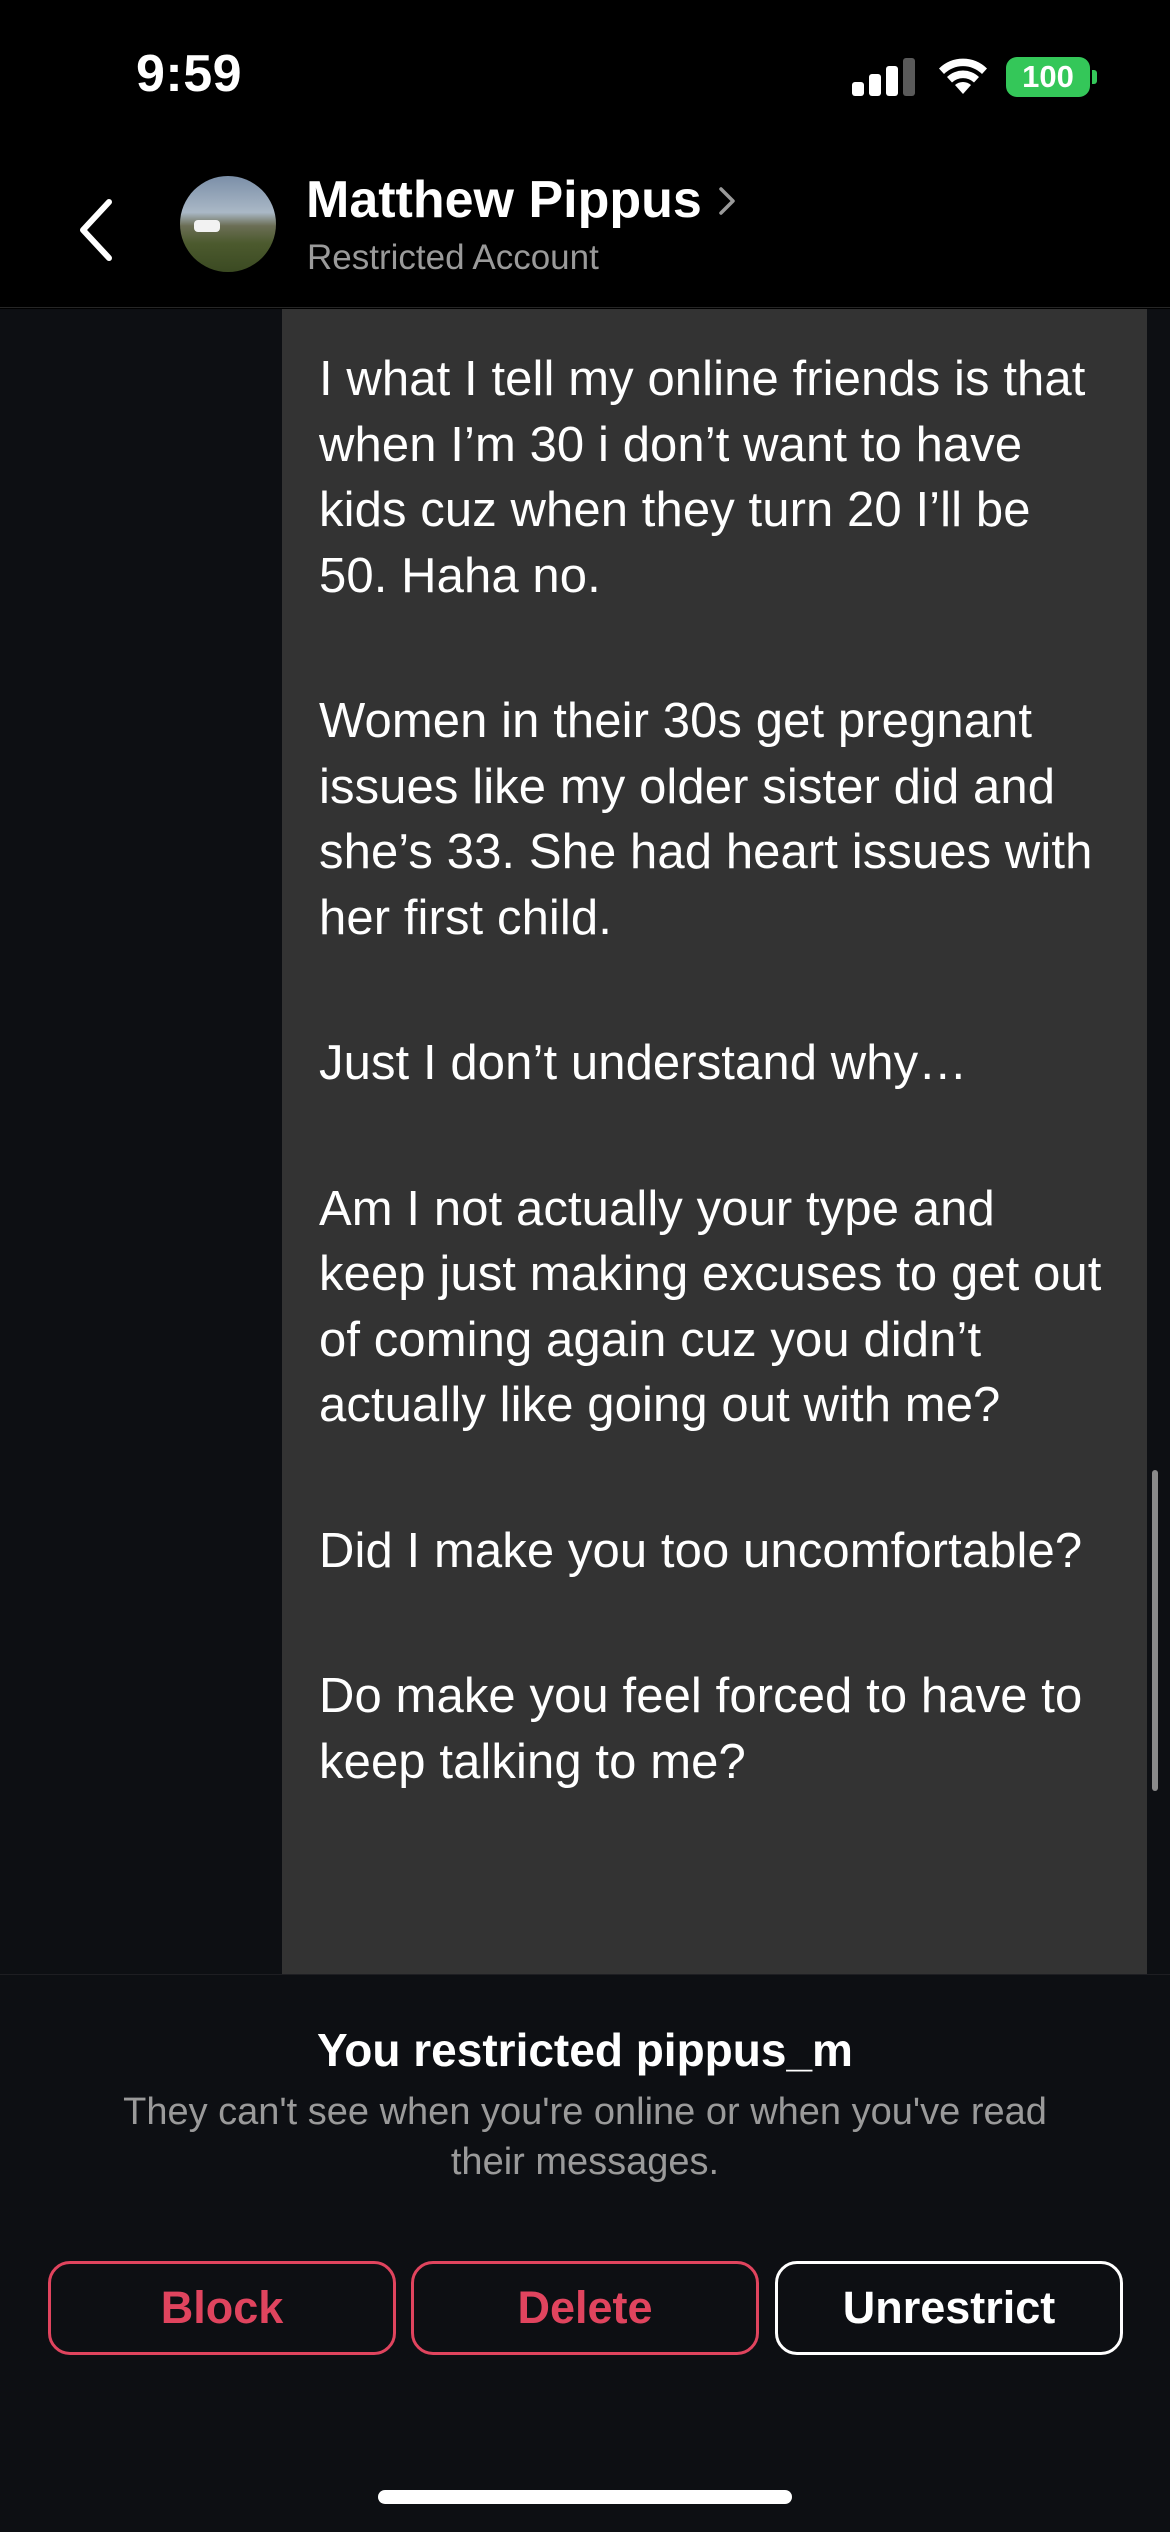 This screenshot has width=1170, height=2532. Describe the element at coordinates (585, 2497) in the screenshot. I see `home-indicator` at that location.